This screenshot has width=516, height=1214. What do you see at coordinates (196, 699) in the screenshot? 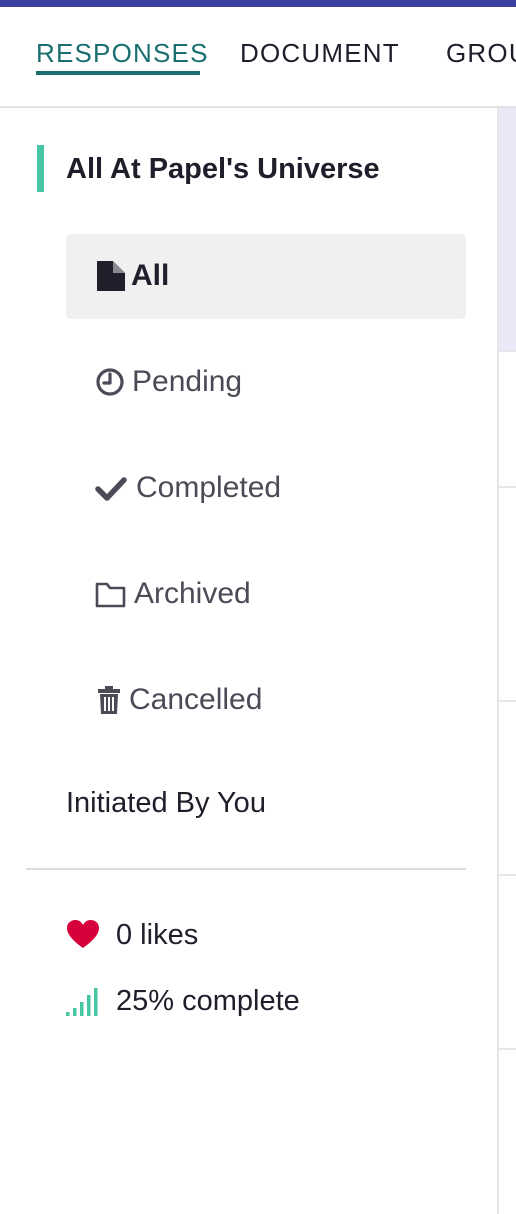
I see `filter-label: Cancelled` at bounding box center [196, 699].